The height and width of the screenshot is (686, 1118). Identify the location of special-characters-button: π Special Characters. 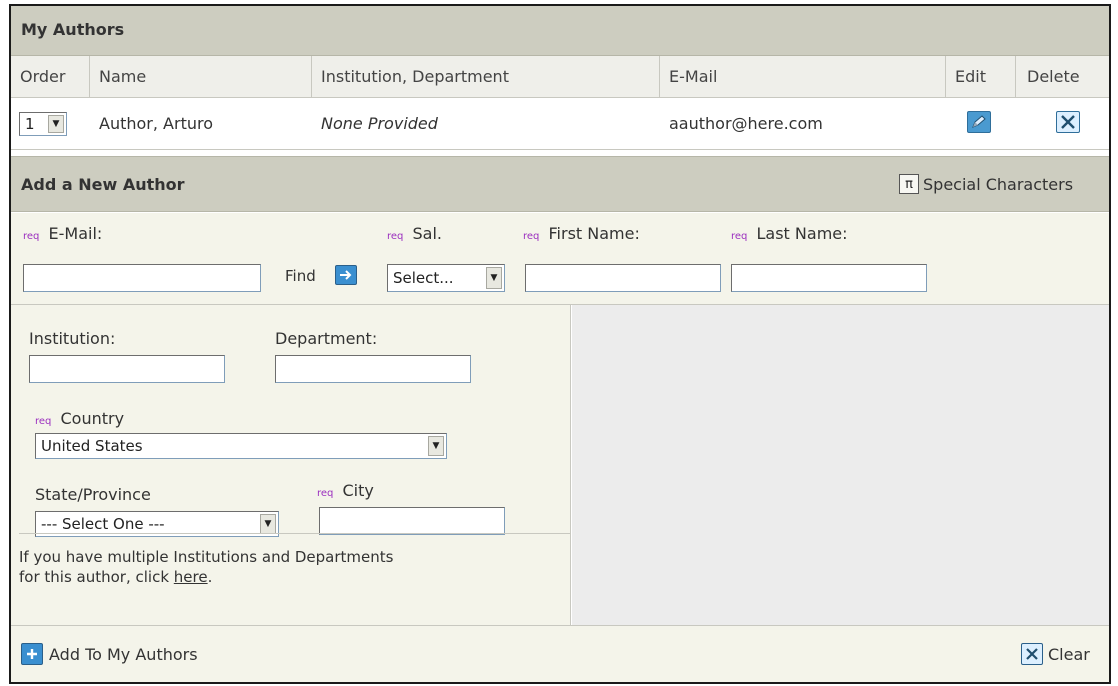
(986, 184).